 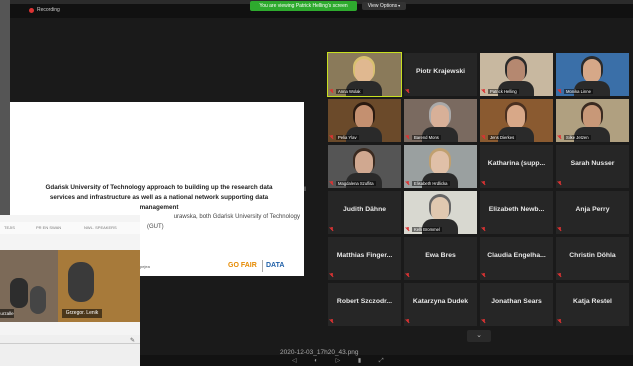 I want to click on view-options-button: View Options▾, so click(x=384, y=6).